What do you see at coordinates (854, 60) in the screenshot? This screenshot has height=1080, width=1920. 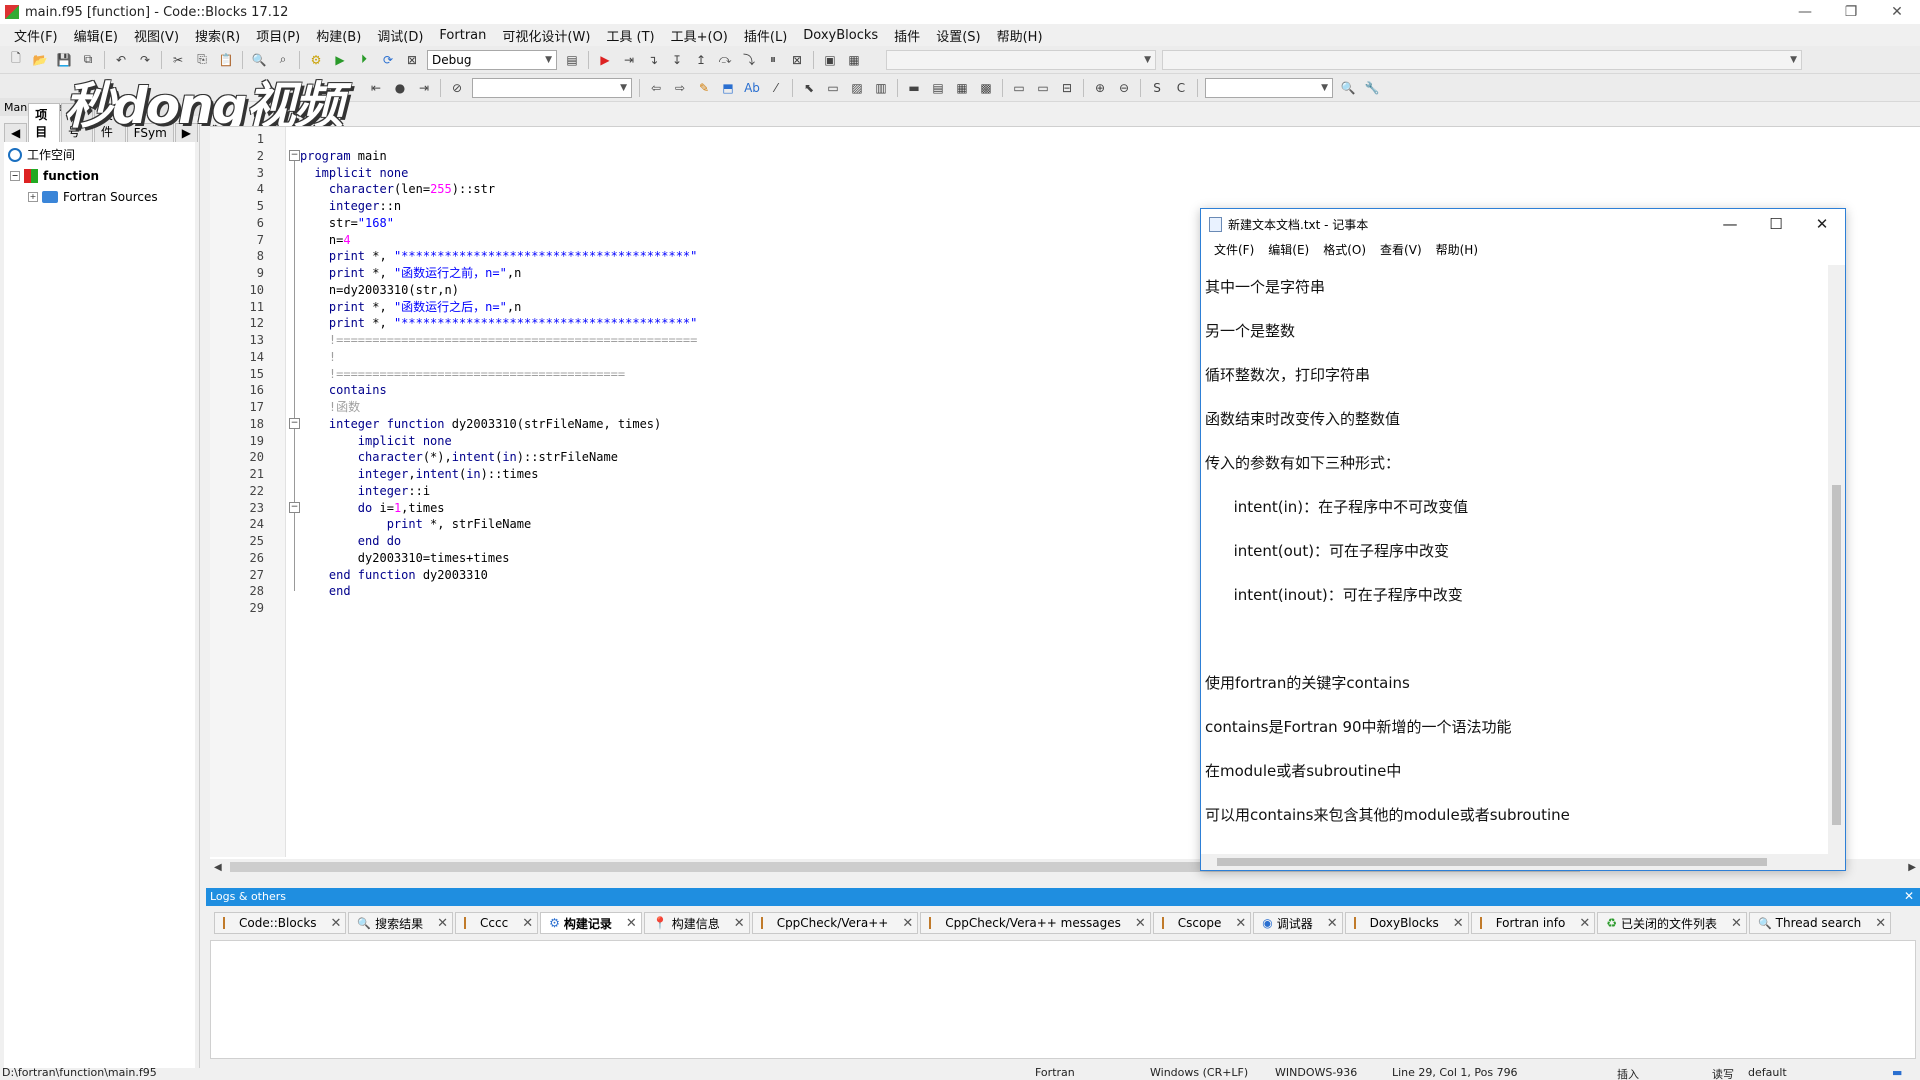 I see `info-button: ▦` at bounding box center [854, 60].